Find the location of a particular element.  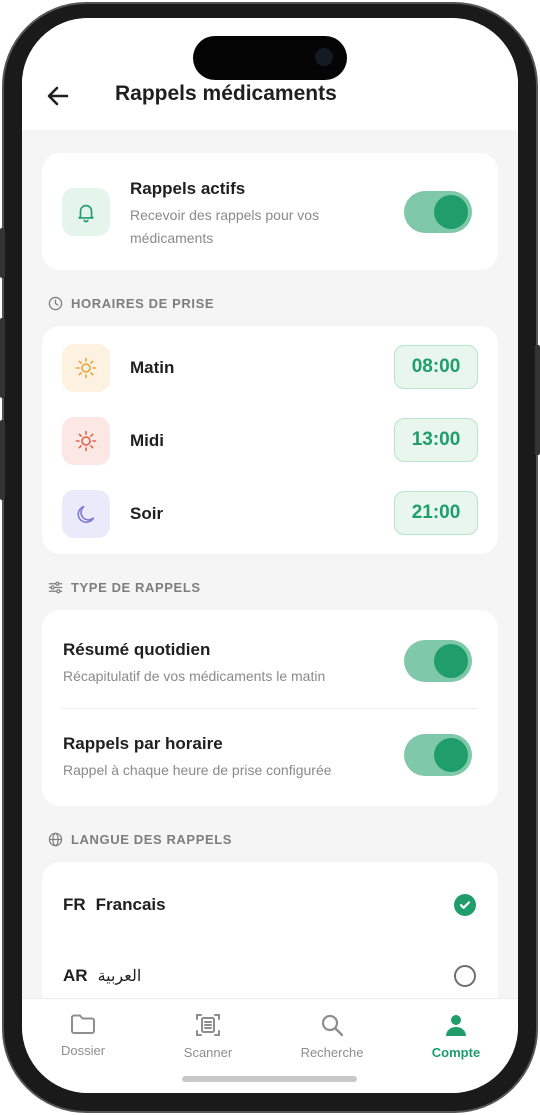

noon-time-button: 13:00 is located at coordinates (436, 440).